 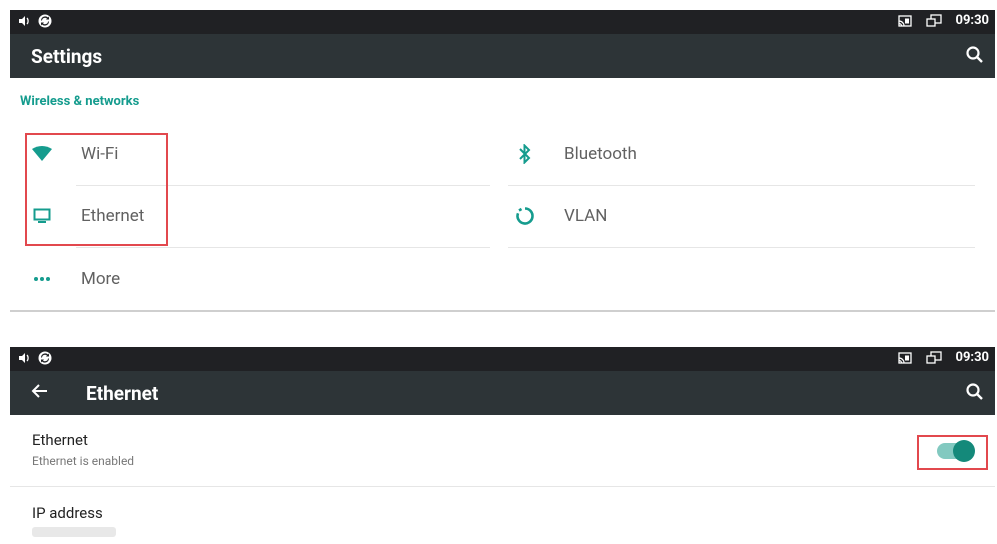 What do you see at coordinates (502, 311) in the screenshot?
I see `screen-separator` at bounding box center [502, 311].